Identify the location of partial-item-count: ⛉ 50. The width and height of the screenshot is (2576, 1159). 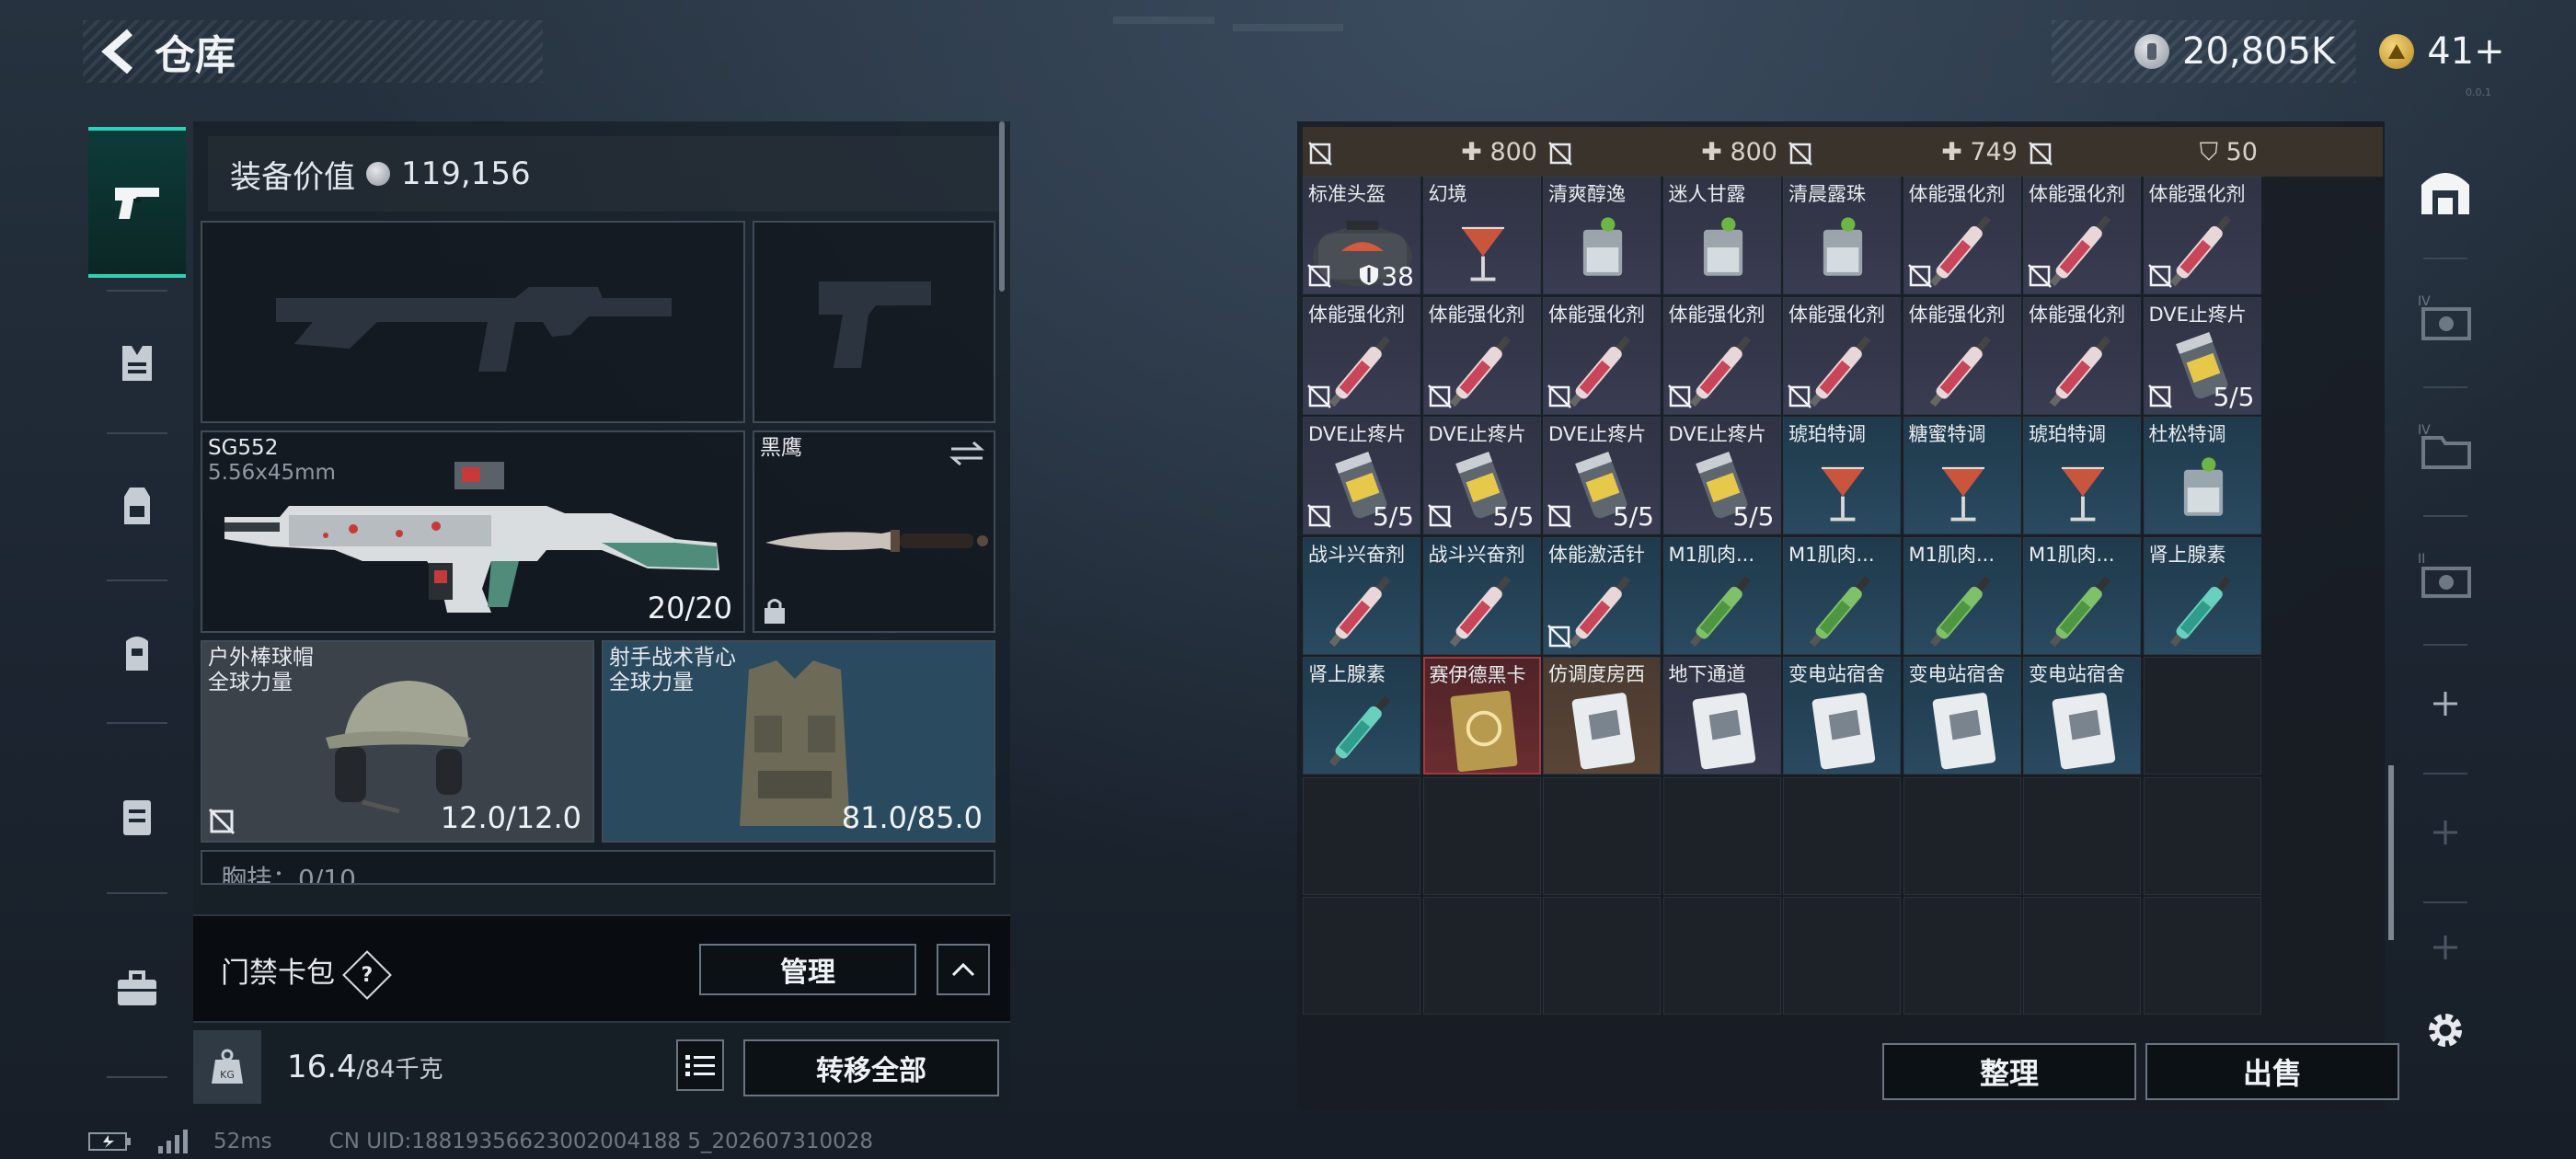
(2228, 152).